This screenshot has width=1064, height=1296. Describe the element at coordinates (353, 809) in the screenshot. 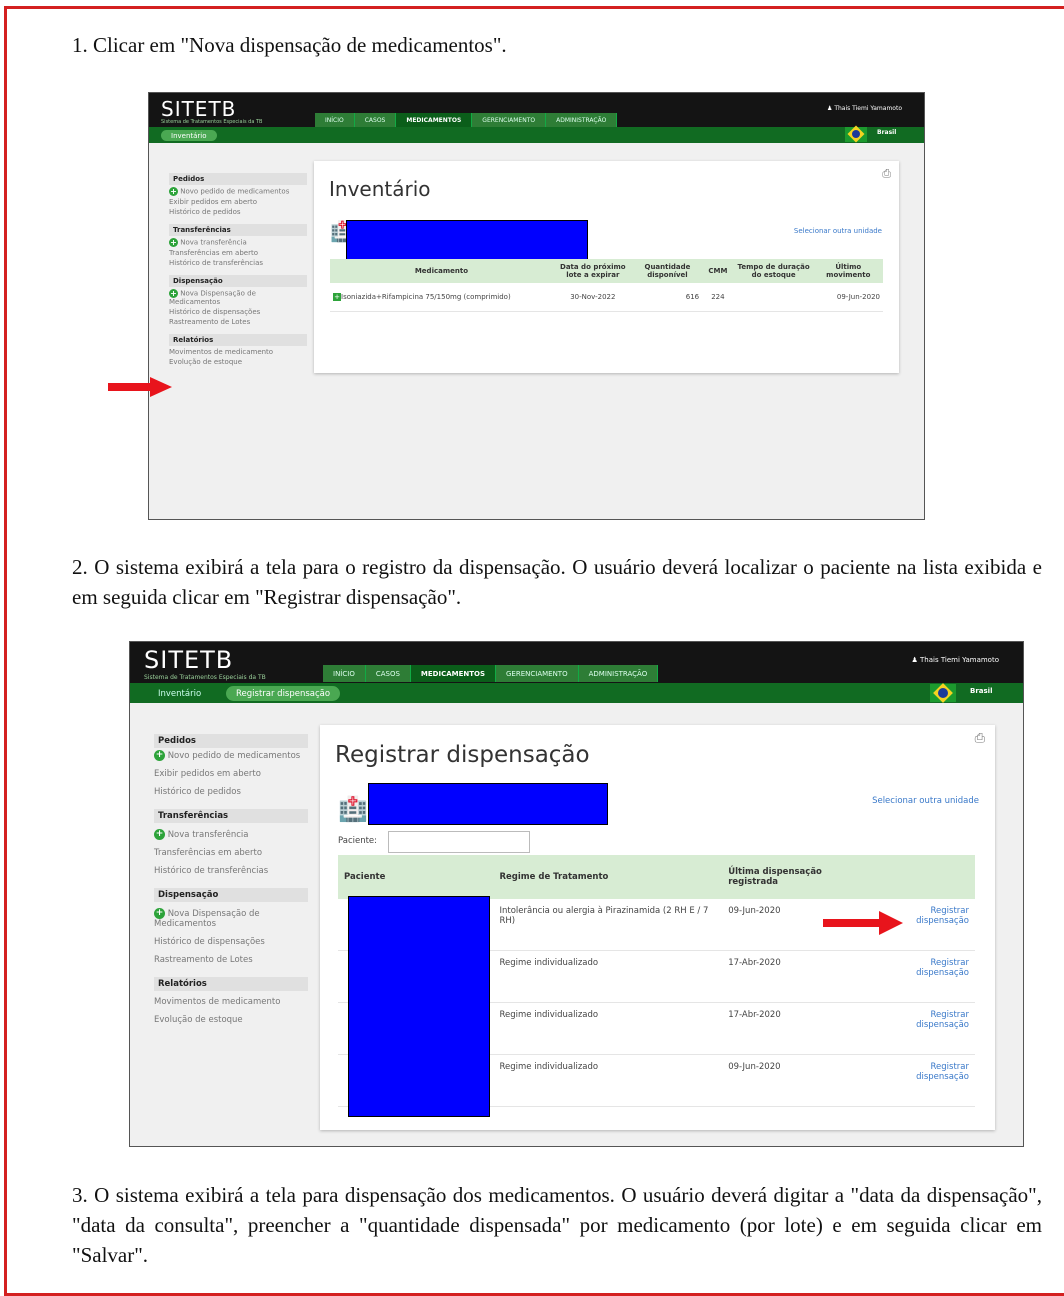

I see `hospital-icon: 🏥` at that location.